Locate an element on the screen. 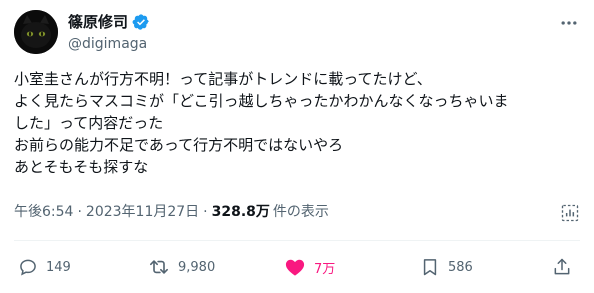 This screenshot has width=594, height=293. analytics-icon is located at coordinates (570, 213).